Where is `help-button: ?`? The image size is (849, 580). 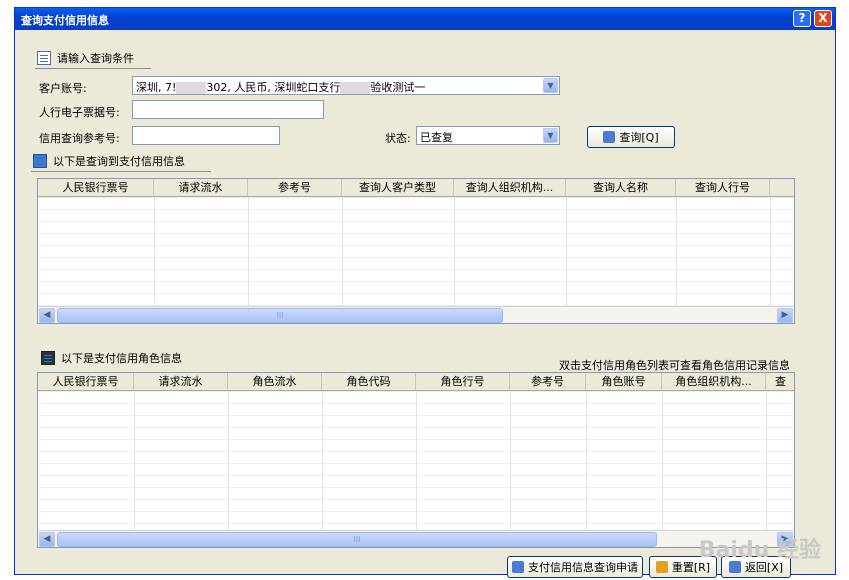 help-button: ? is located at coordinates (802, 18).